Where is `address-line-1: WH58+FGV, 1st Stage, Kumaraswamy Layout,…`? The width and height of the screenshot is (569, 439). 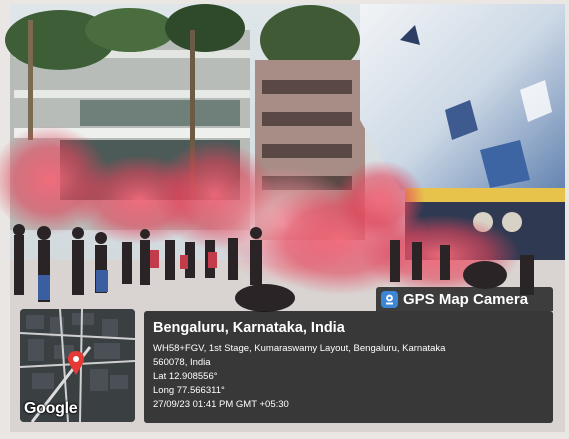 address-line-1: WH58+FGV, 1st Stage, Kumaraswamy Layout,… is located at coordinates (299, 348).